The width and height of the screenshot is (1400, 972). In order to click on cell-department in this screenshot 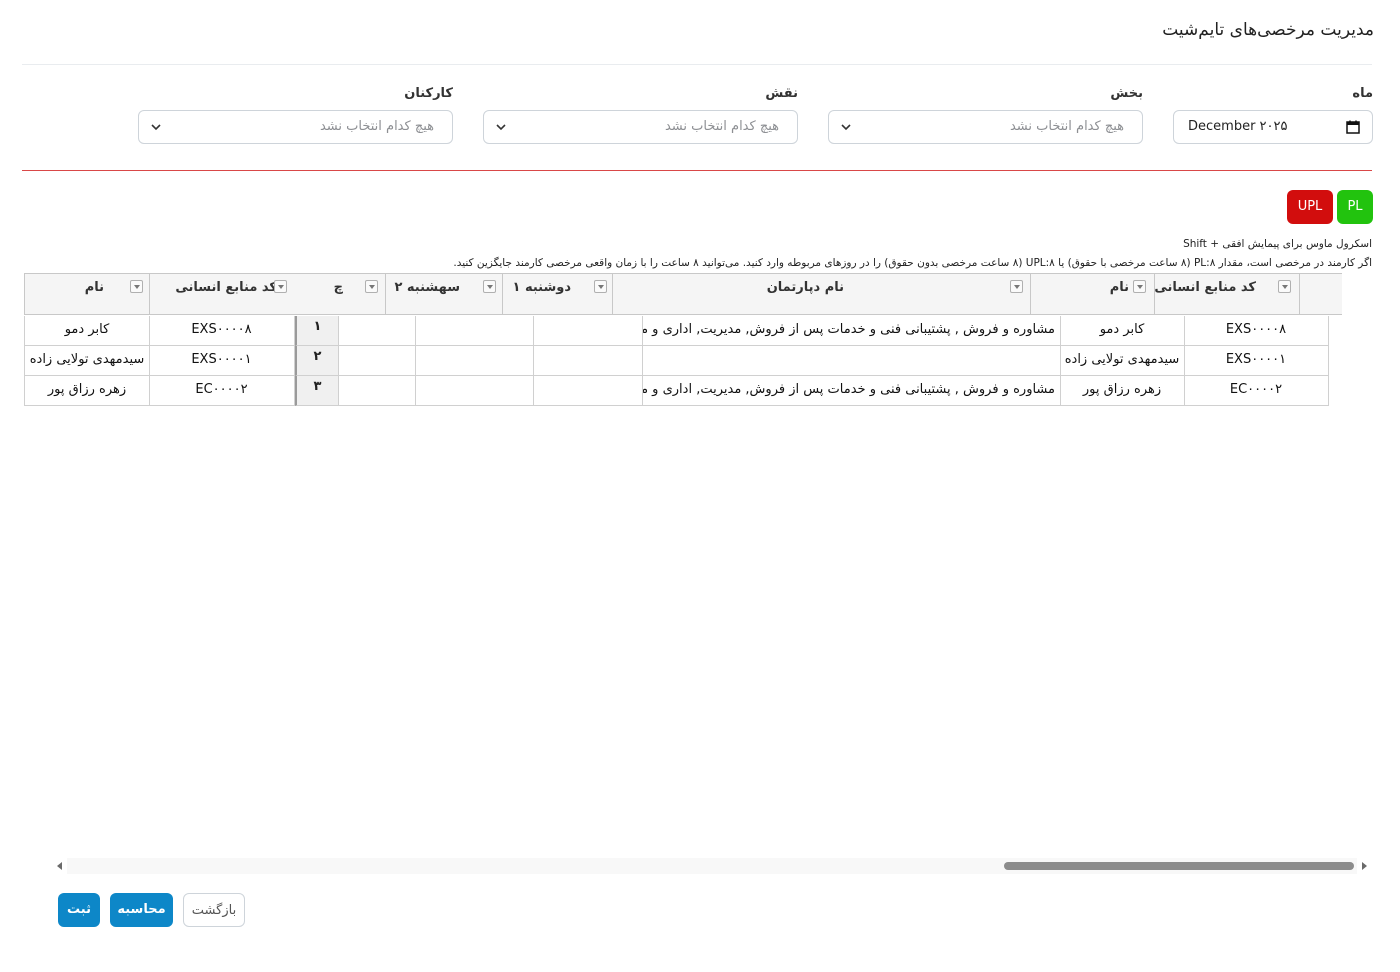, I will do `click(851, 361)`.